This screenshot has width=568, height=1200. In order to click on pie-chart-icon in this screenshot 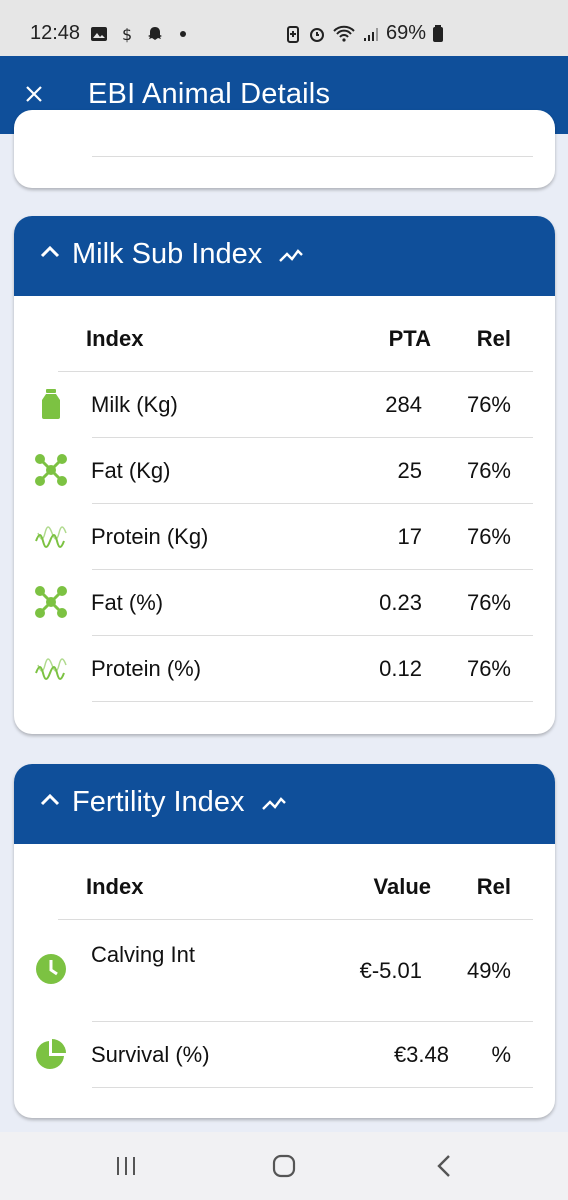, I will do `click(51, 1054)`.